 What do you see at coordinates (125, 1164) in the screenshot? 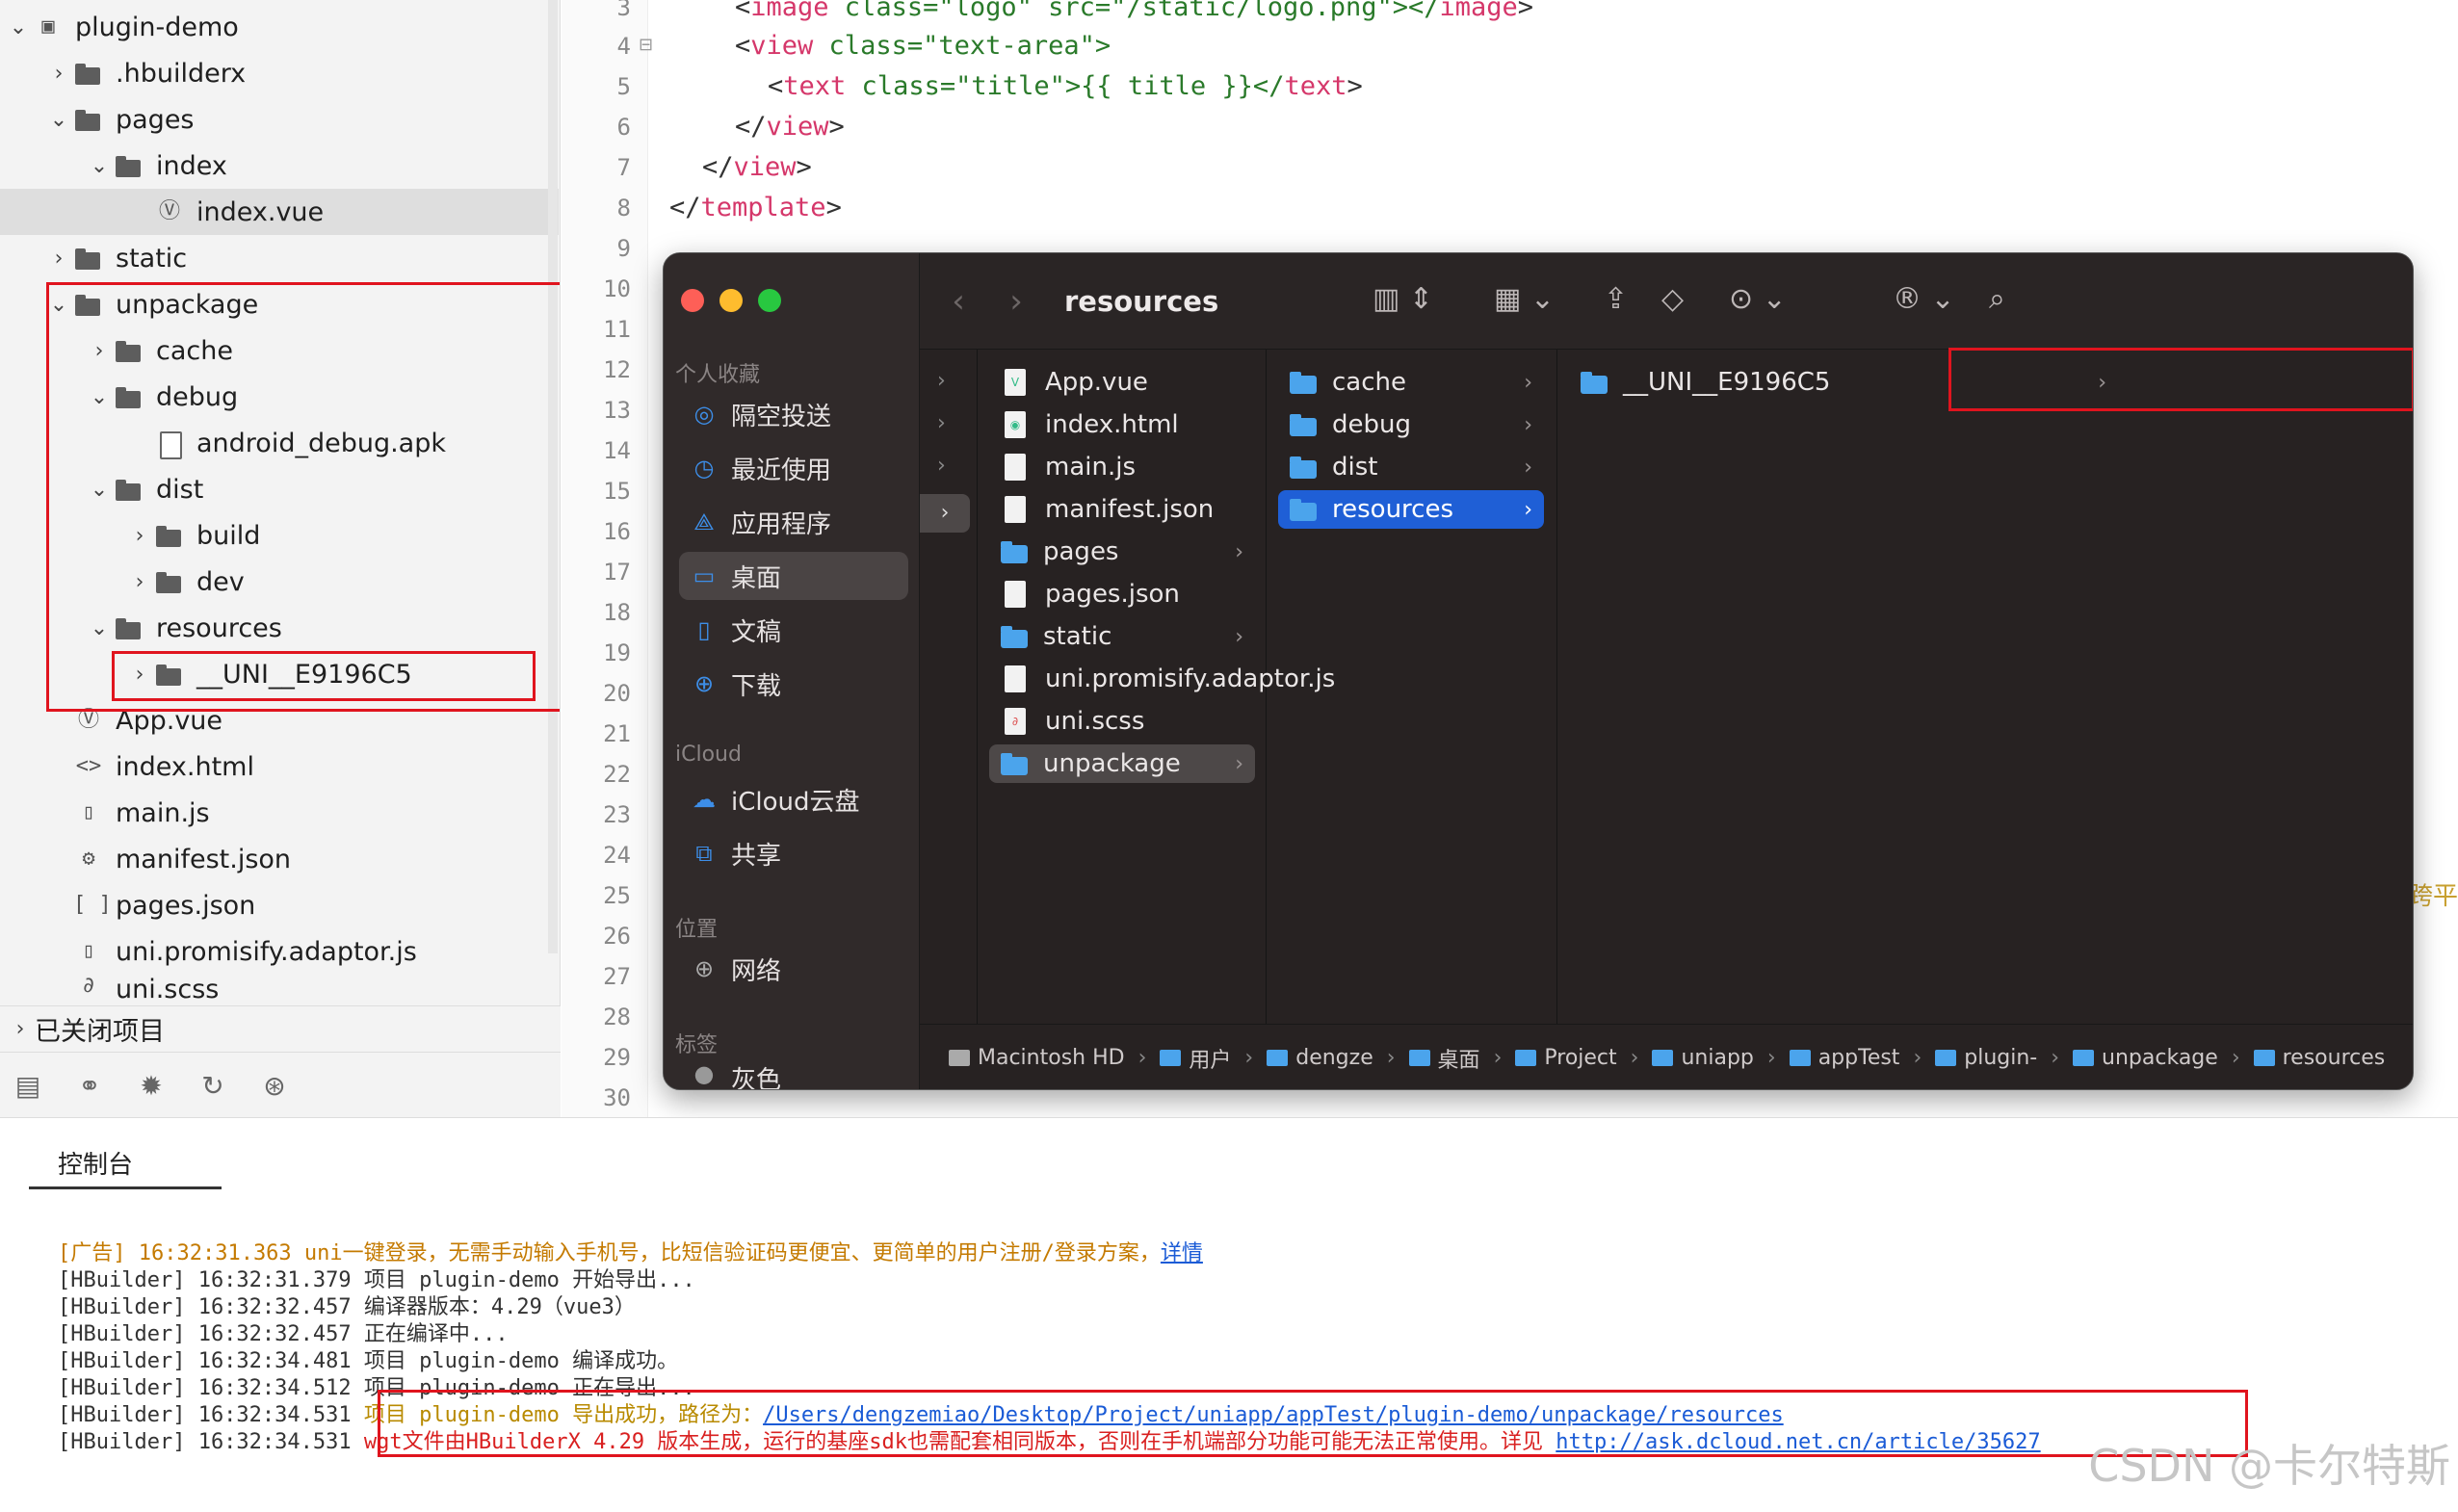
I see `console-tab: 控制台` at bounding box center [125, 1164].